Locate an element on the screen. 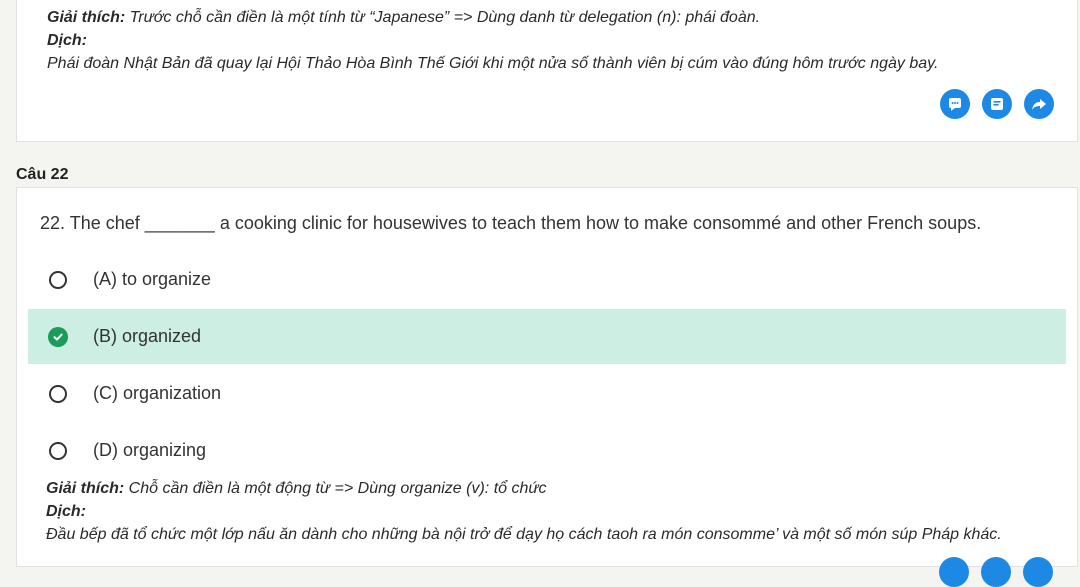 This screenshot has width=1080, height=587. prev-translation-label: Dịch: is located at coordinates (67, 40).